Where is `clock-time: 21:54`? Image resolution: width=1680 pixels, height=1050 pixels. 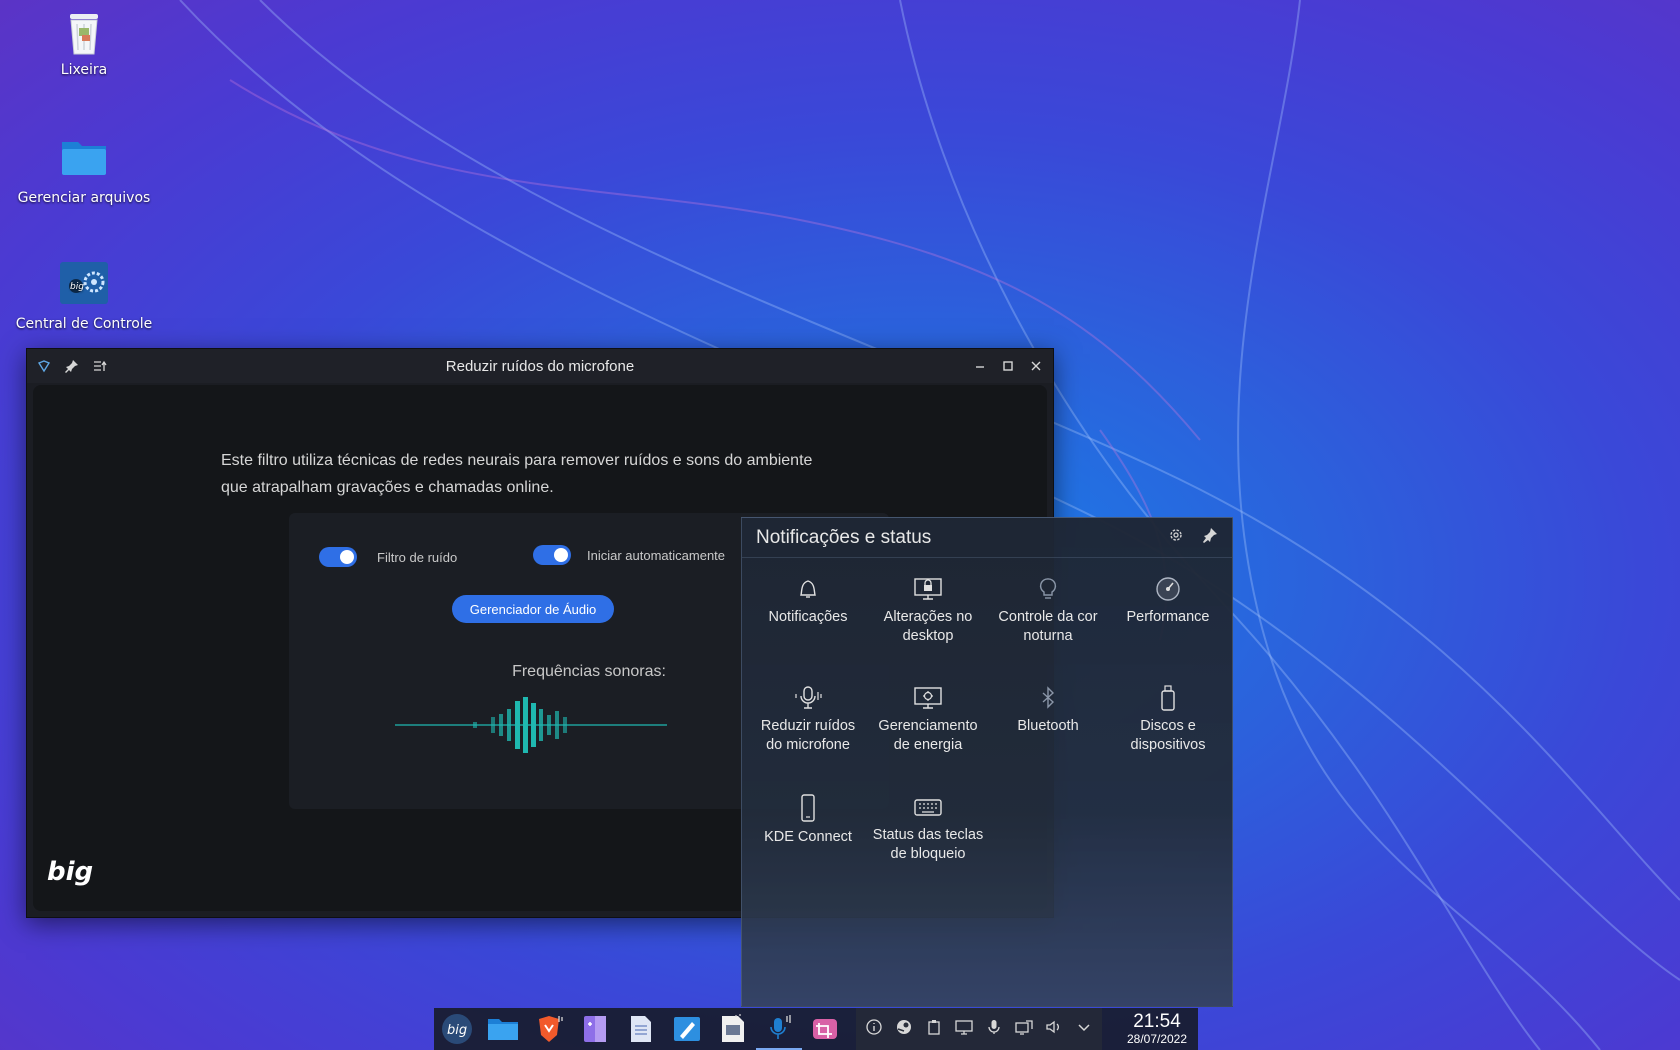
clock-time: 21:54 is located at coordinates (1157, 1021).